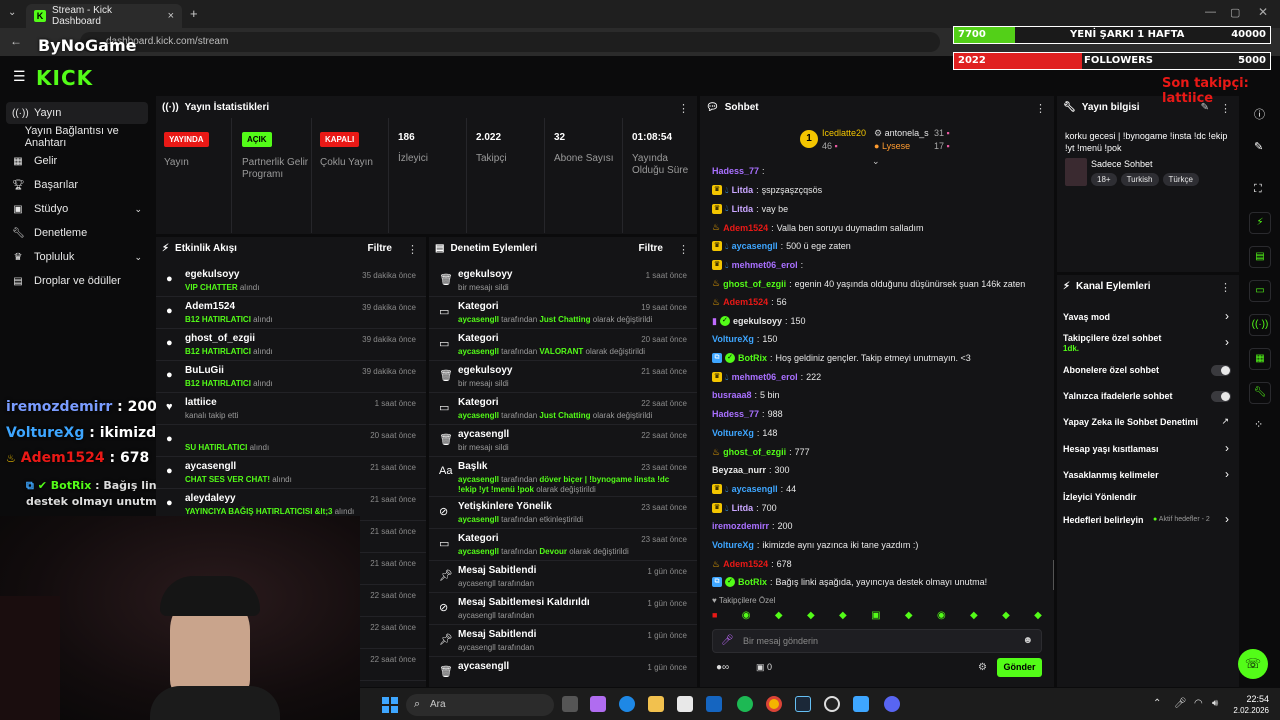 This screenshot has height=720, width=1280. Describe the element at coordinates (774, 704) in the screenshot. I see `chrome-icon` at that location.